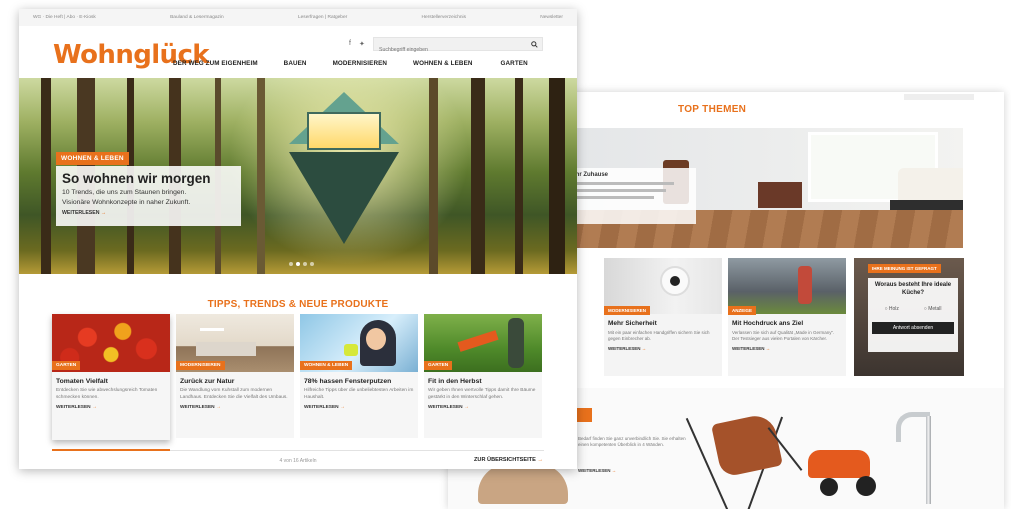 This screenshot has width=1011, height=509. I want to click on topbar-link-newsletter: Newsletter, so click(551, 17).